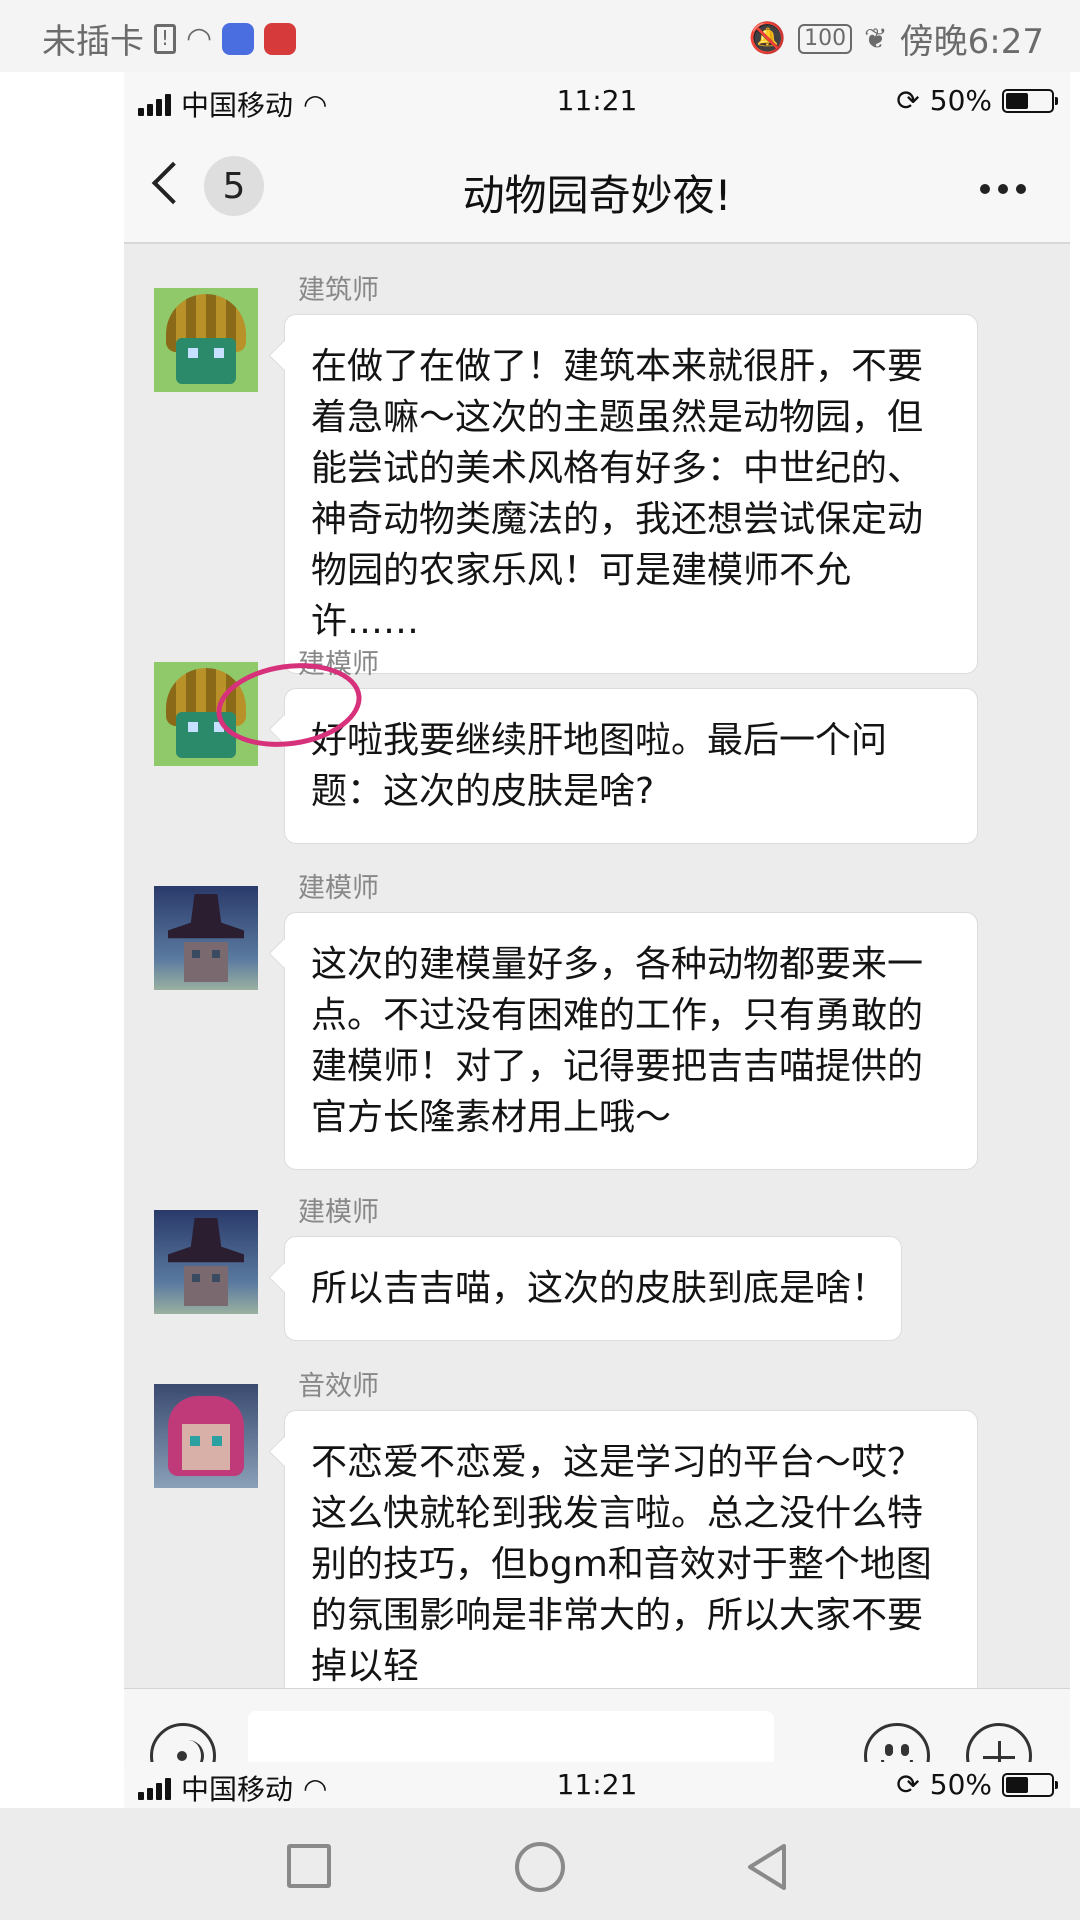  Describe the element at coordinates (199, 38) in the screenshot. I see `wifi-icon: ◠` at that location.